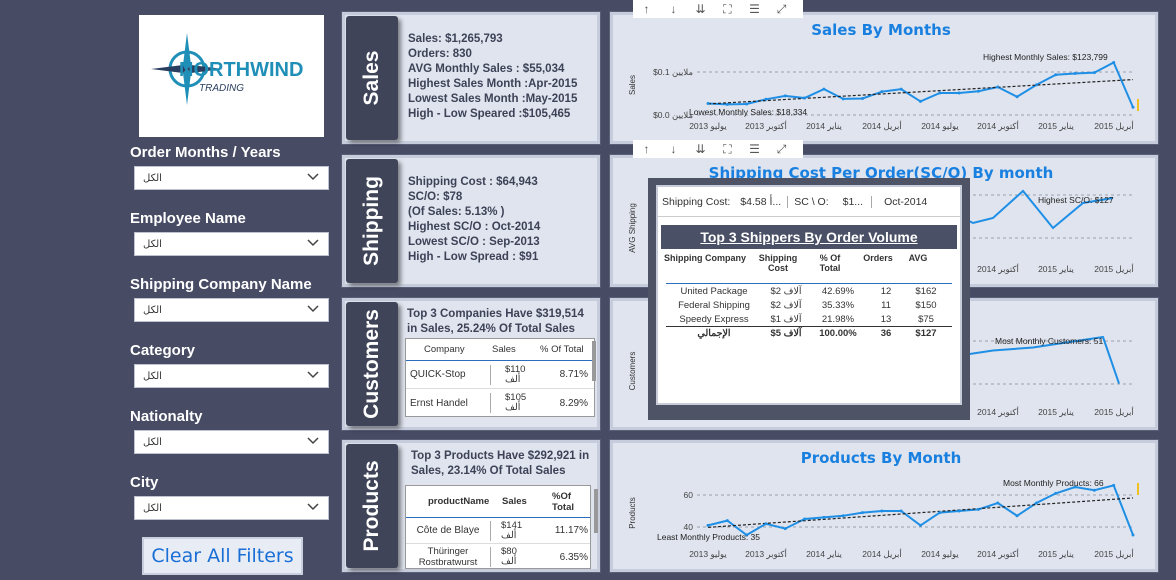  Describe the element at coordinates (696, 201) in the screenshot. I see `shipping-cost-label: Shipping Cost:` at that location.